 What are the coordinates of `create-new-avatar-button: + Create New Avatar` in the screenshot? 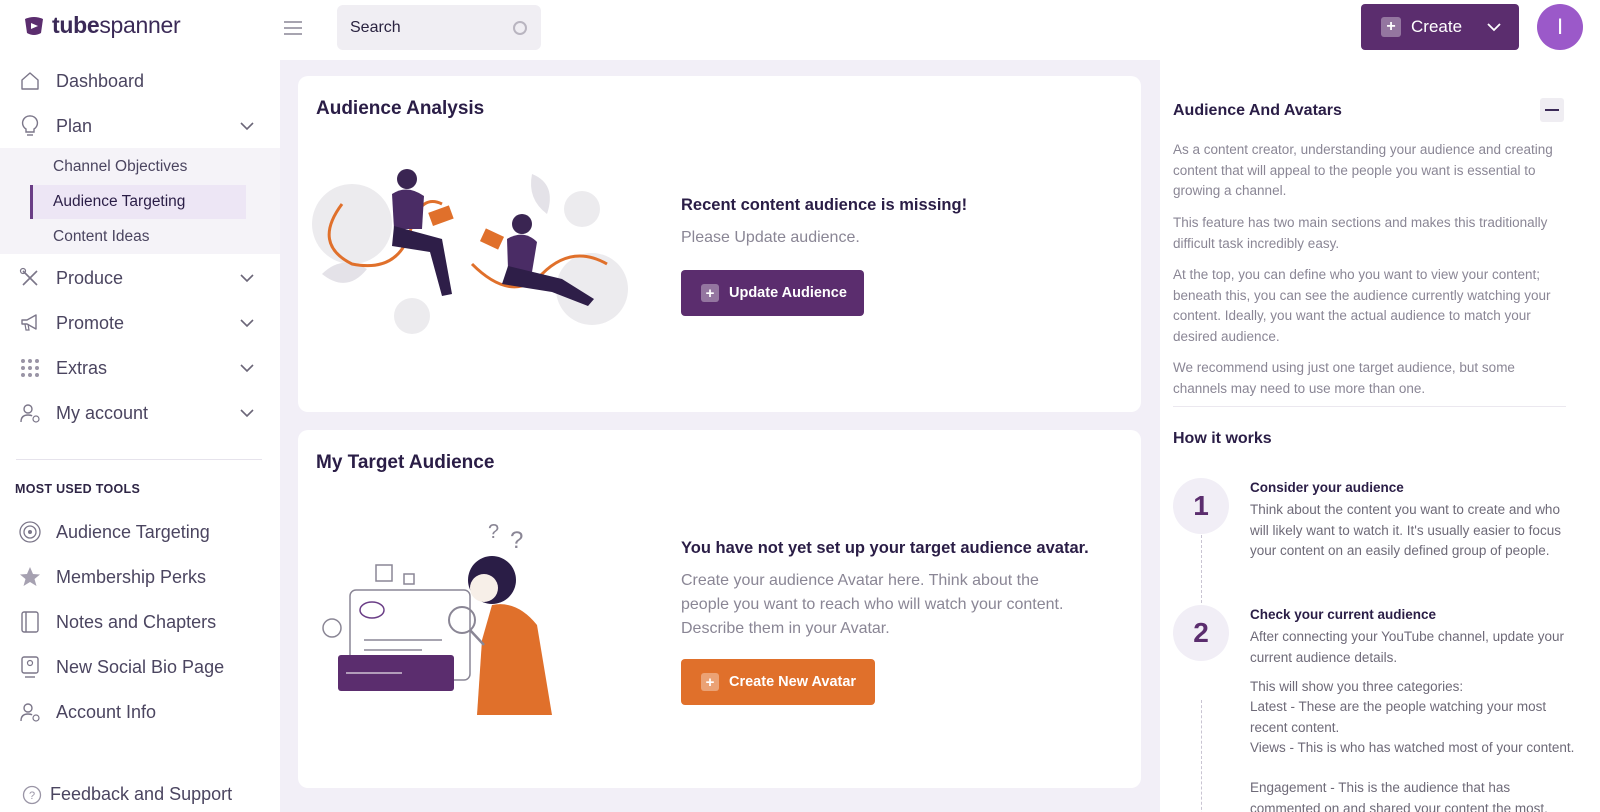 It's located at (778, 682).